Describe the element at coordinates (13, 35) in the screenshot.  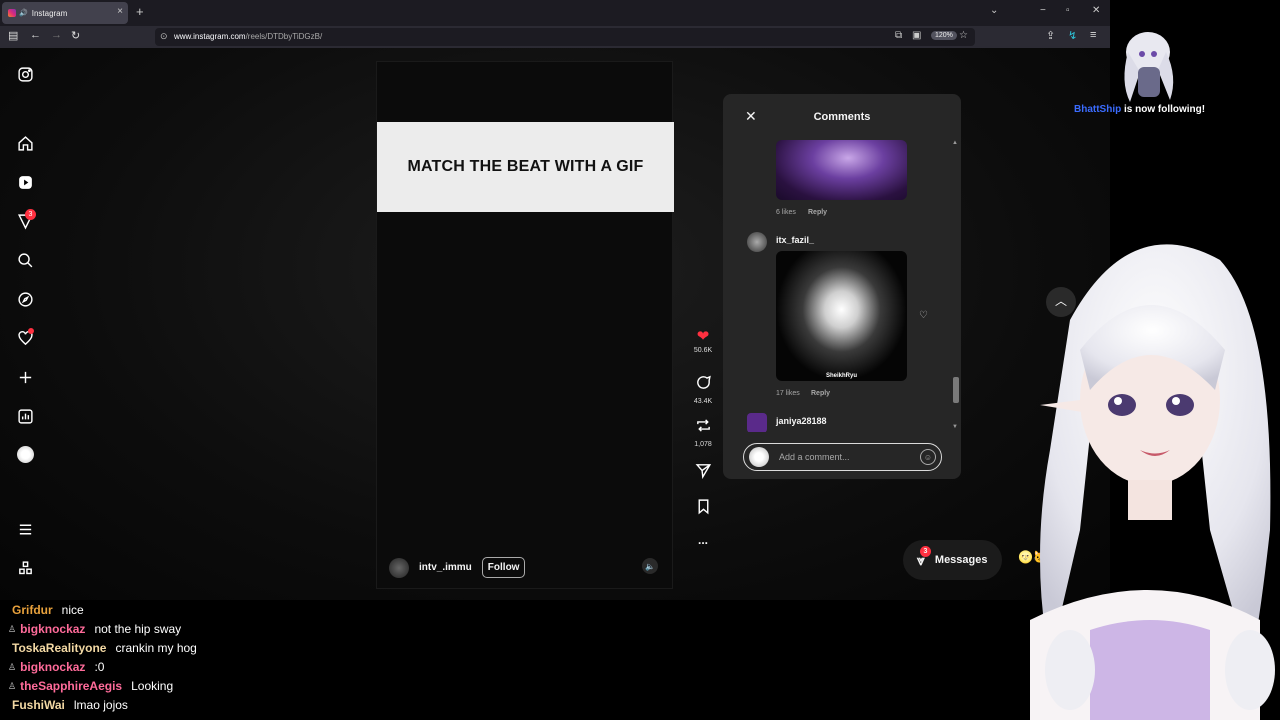
I see `sidebar-toggle-icon: ▤` at that location.